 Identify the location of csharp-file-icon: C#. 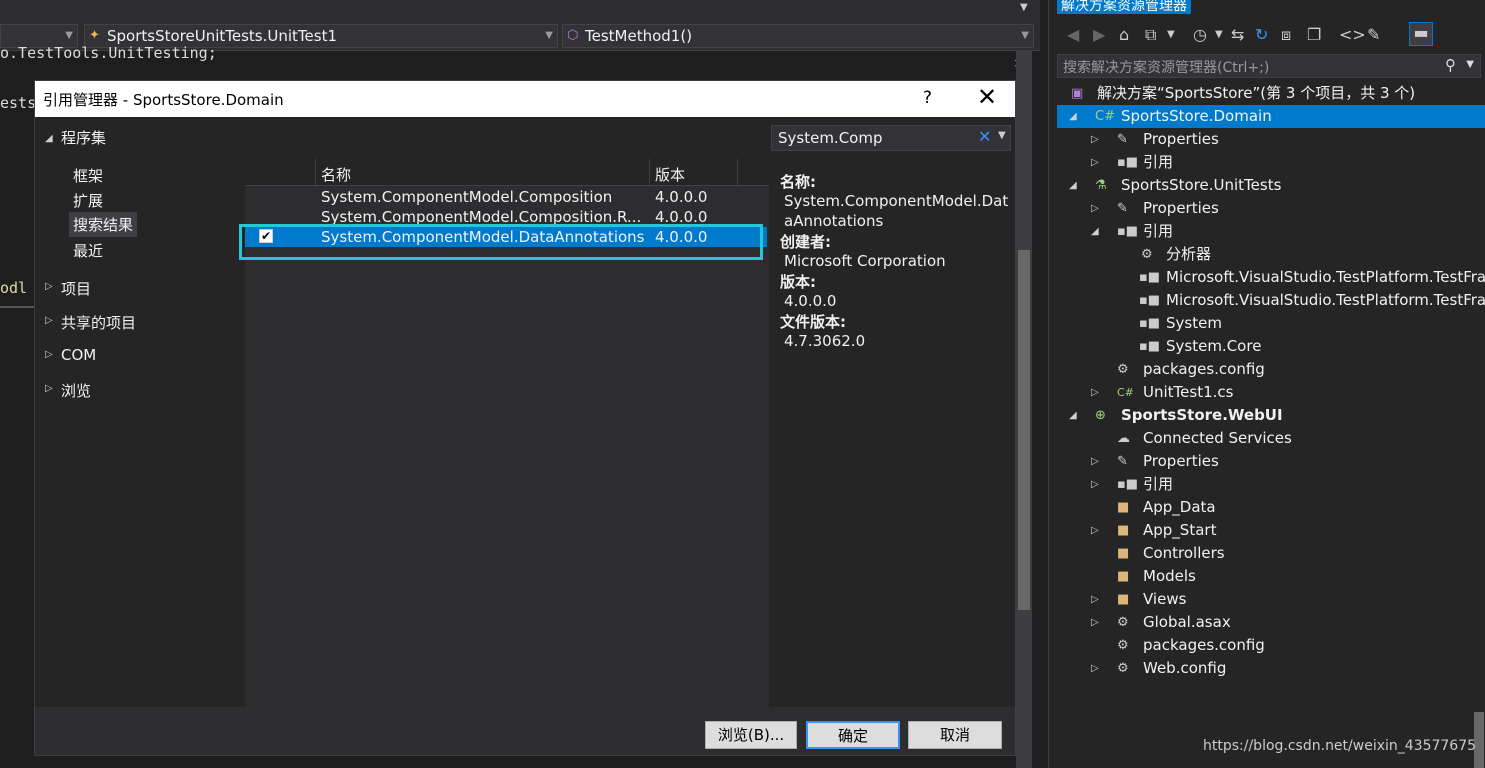
(1125, 392).